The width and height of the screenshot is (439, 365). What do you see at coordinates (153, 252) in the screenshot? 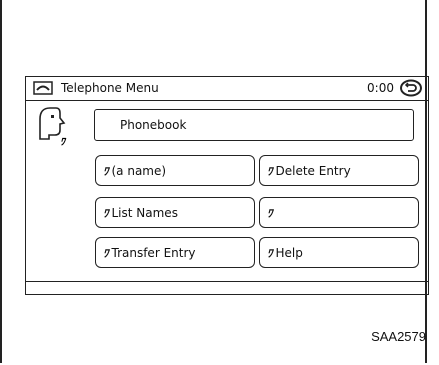
I see `transfer-entry-label: Transfer Entry` at bounding box center [153, 252].